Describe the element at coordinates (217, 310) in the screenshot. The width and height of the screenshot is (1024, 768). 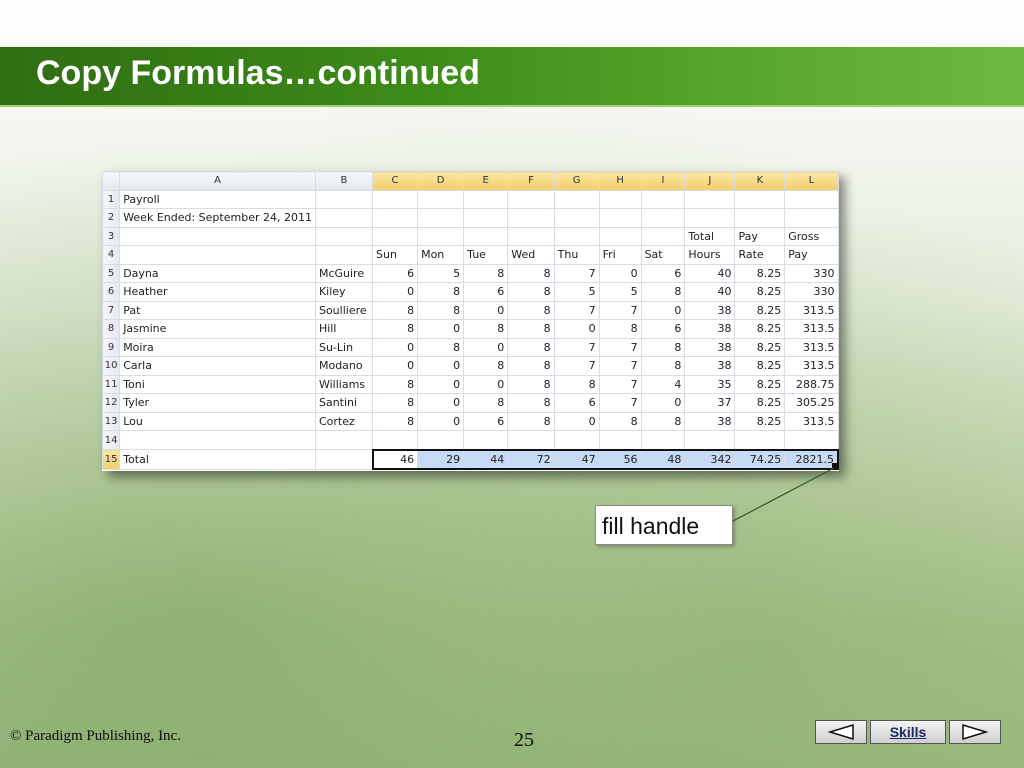
I see `cell-a7: Pat` at that location.